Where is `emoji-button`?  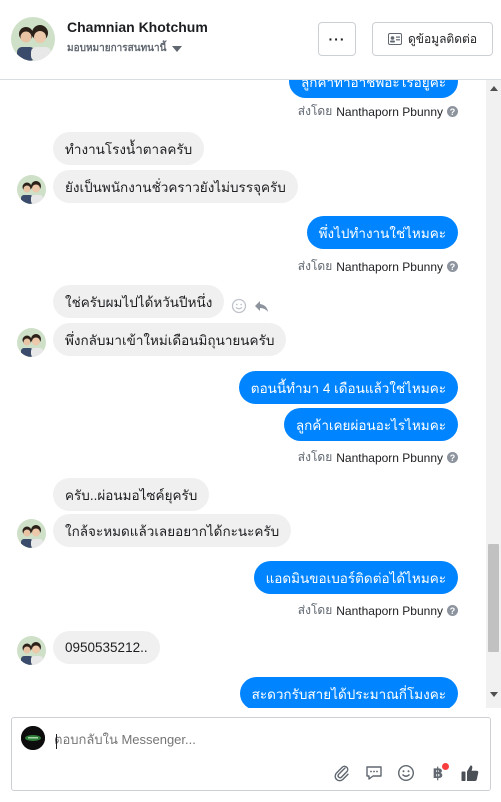 emoji-button is located at coordinates (406, 773).